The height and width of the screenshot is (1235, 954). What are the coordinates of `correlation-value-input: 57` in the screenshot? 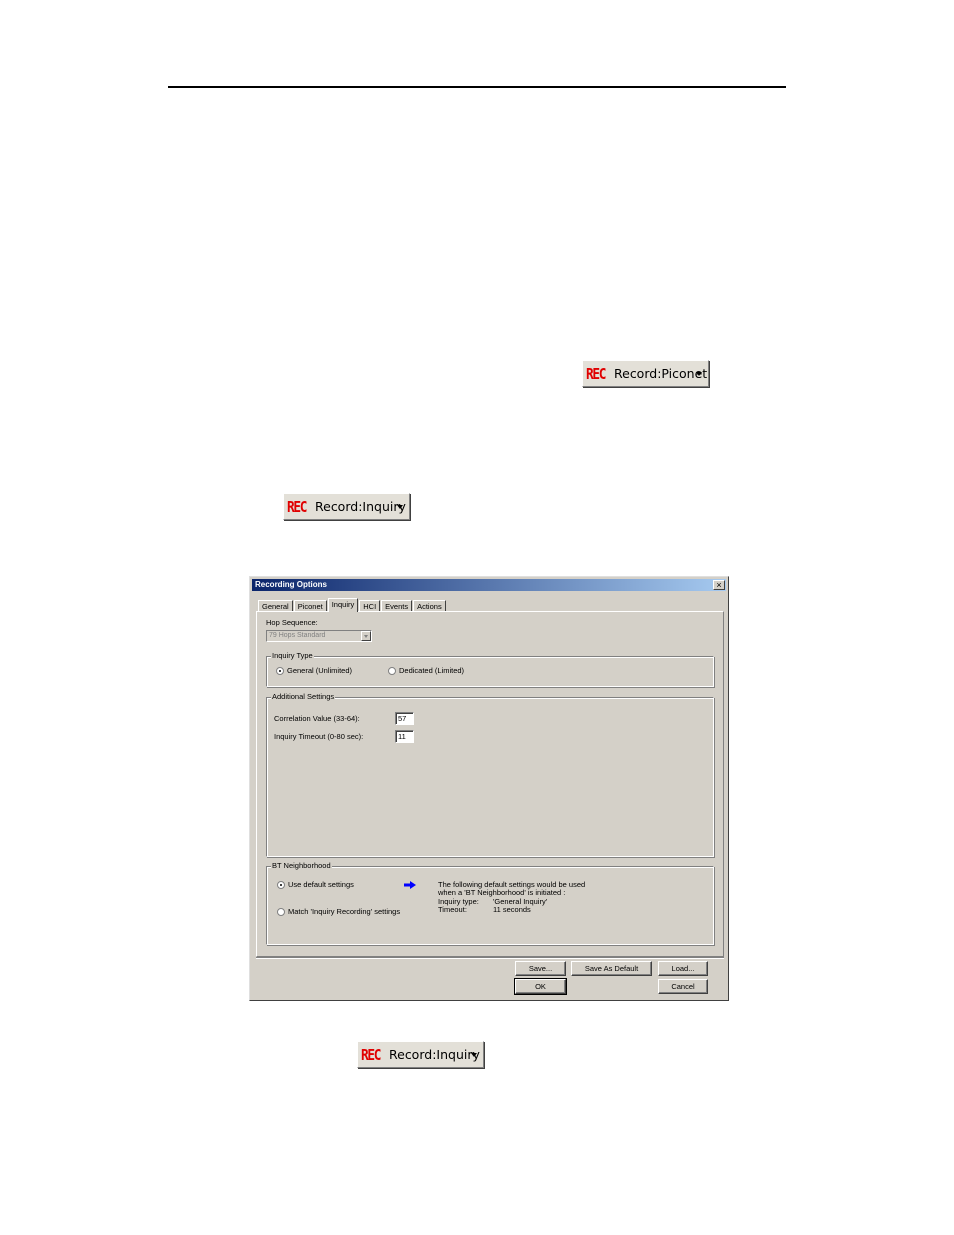 It's located at (404, 718).